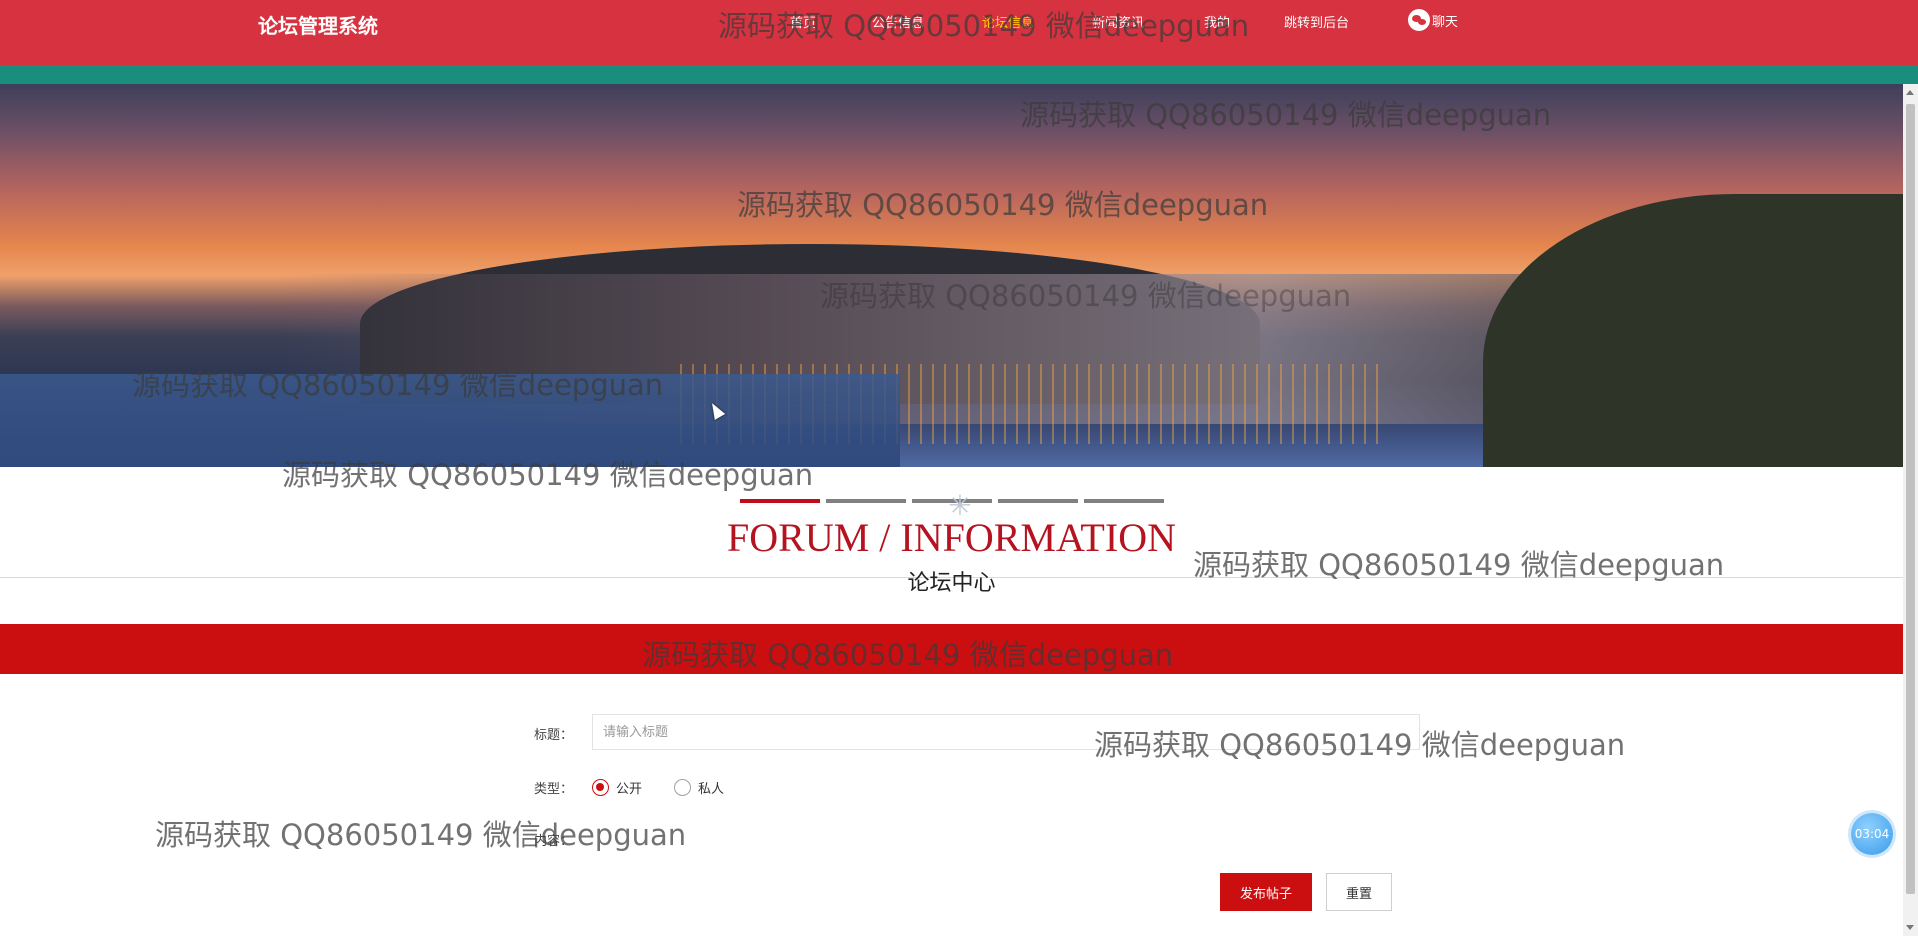  What do you see at coordinates (682, 787) in the screenshot?
I see `radio-unchecked-icon` at bounding box center [682, 787].